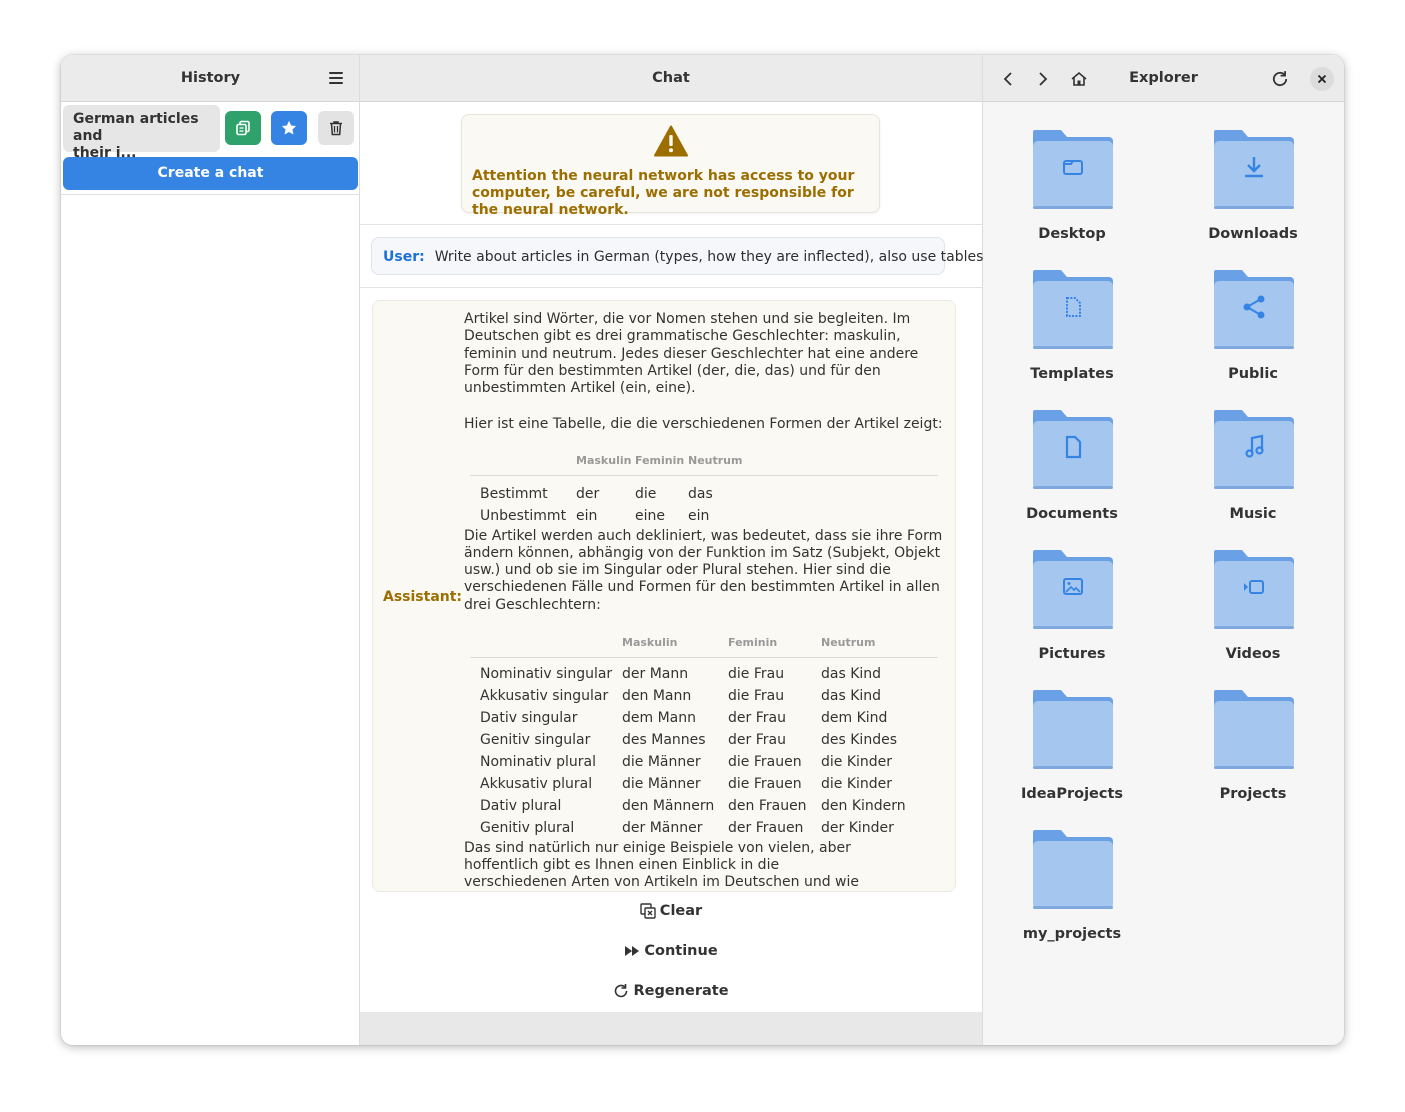 This screenshot has height=1112, width=1405. Describe the element at coordinates (1072, 234) in the screenshot. I see `folder-label: Desktop` at that location.